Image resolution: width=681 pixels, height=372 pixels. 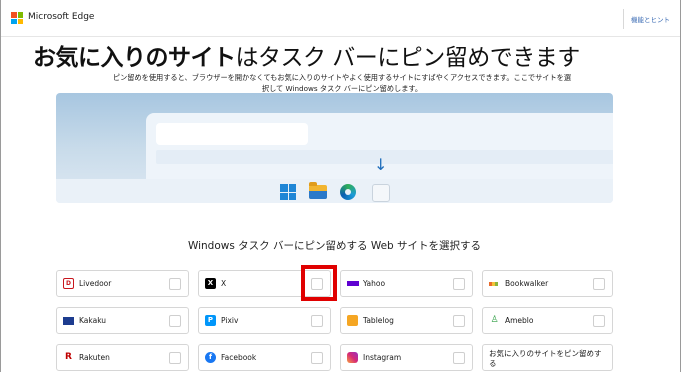 I want to click on site-label: Livedoor, so click(x=95, y=283).